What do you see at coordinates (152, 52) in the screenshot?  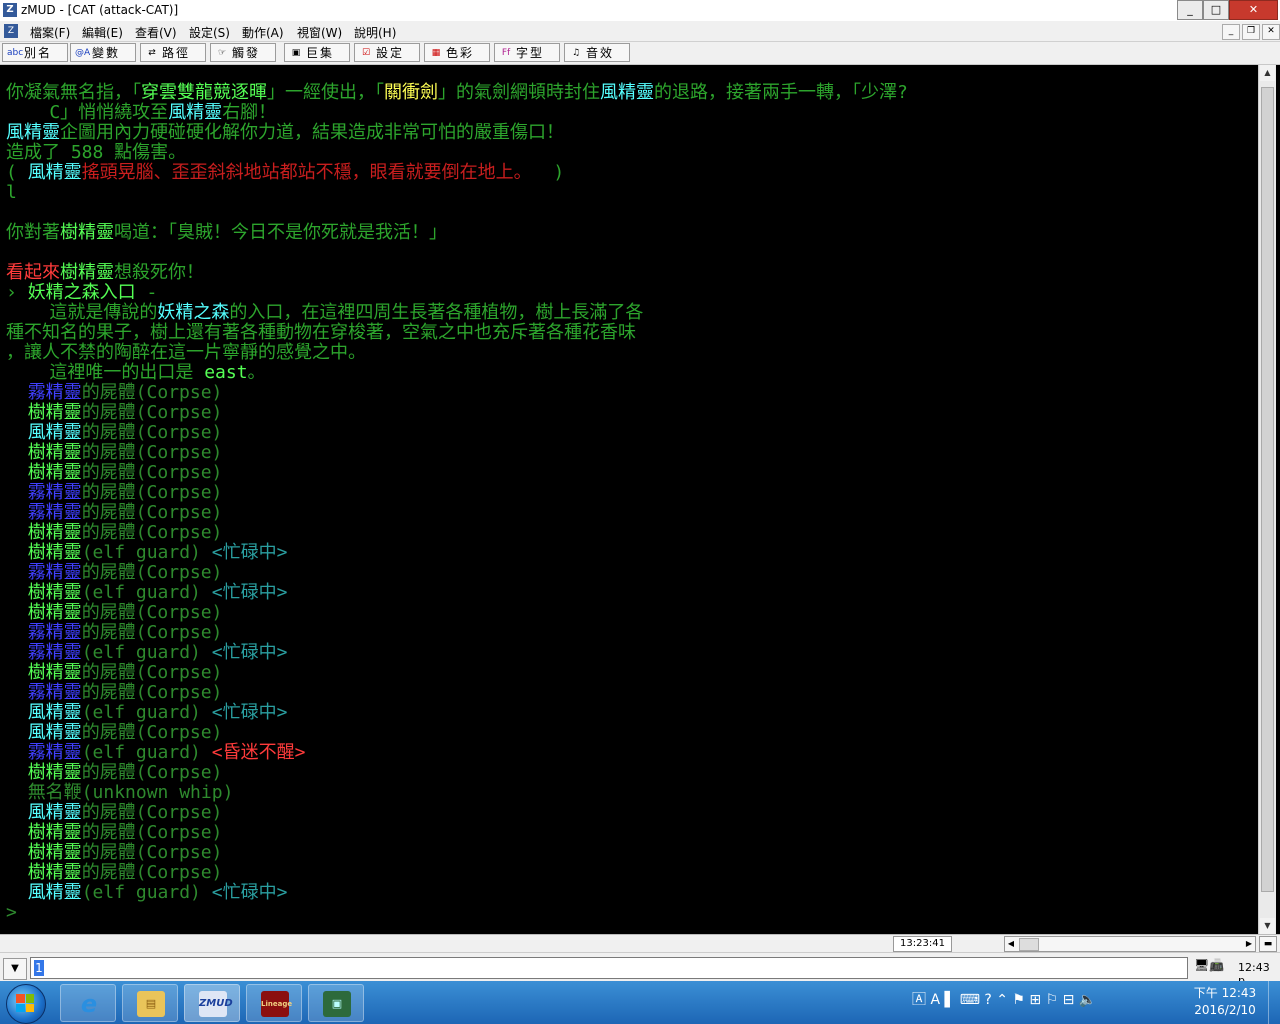 I see `path-icon: ⇄` at bounding box center [152, 52].